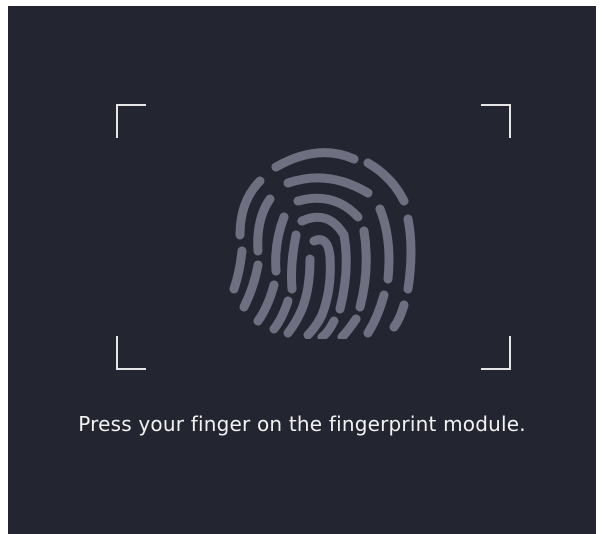 Image resolution: width=602 pixels, height=534 pixels. Describe the element at coordinates (496, 353) in the screenshot. I see `scan-frame-corner-bottom-right` at that location.